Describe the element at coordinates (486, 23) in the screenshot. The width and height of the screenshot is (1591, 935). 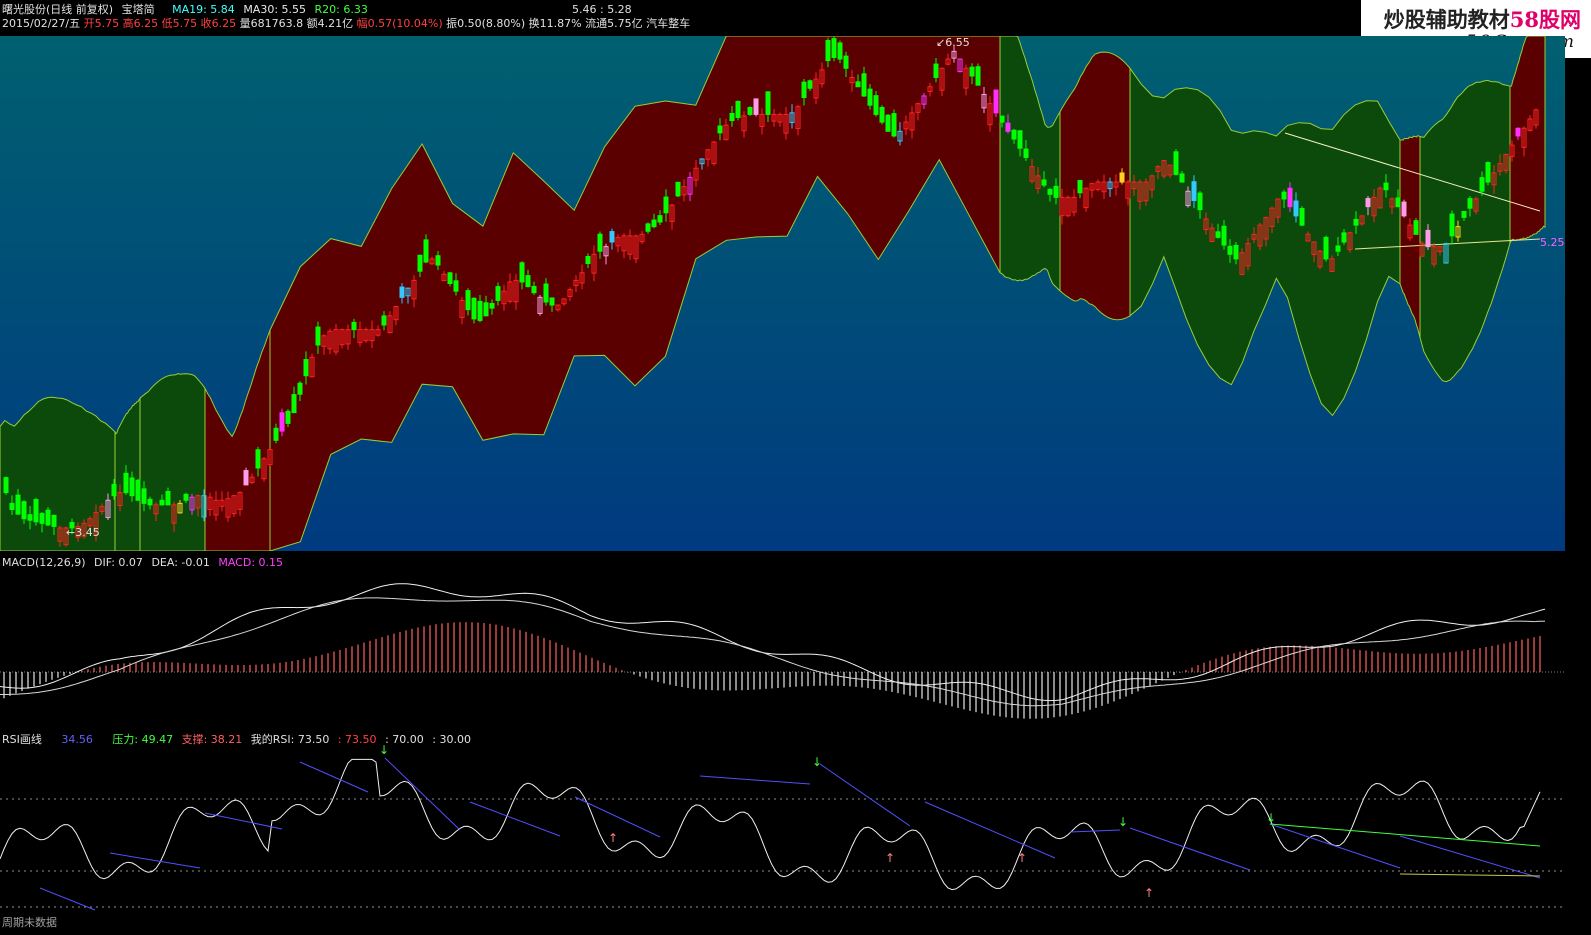
I see `quote-amplitude: 振0.50(8.80%)` at that location.